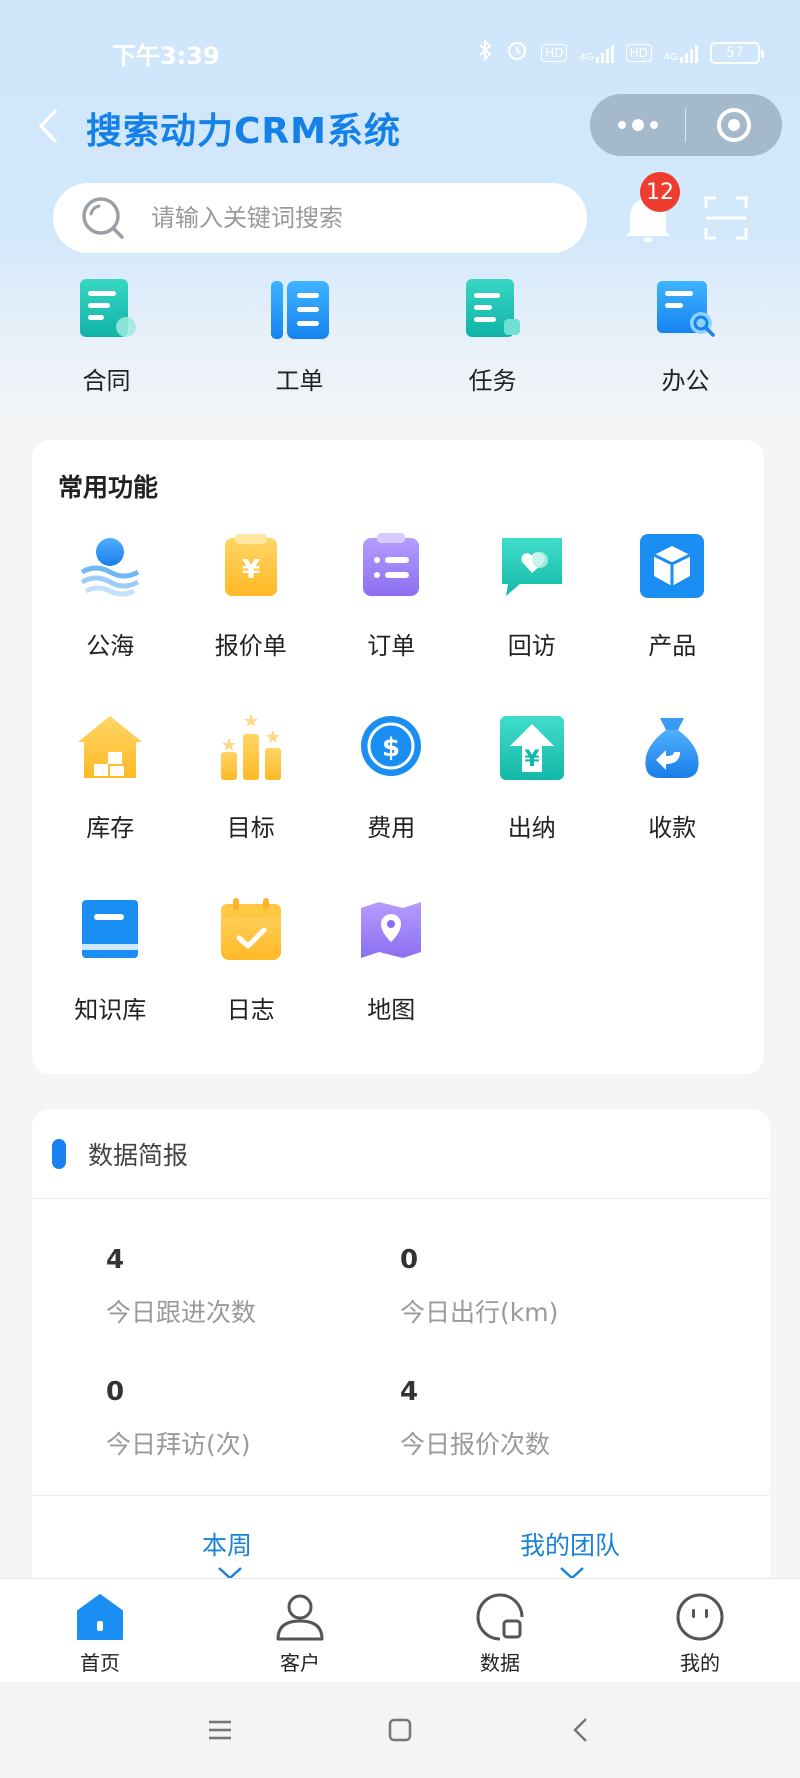 This screenshot has width=800, height=1778. Describe the element at coordinates (672, 566) in the screenshot. I see `product-icon` at that location.